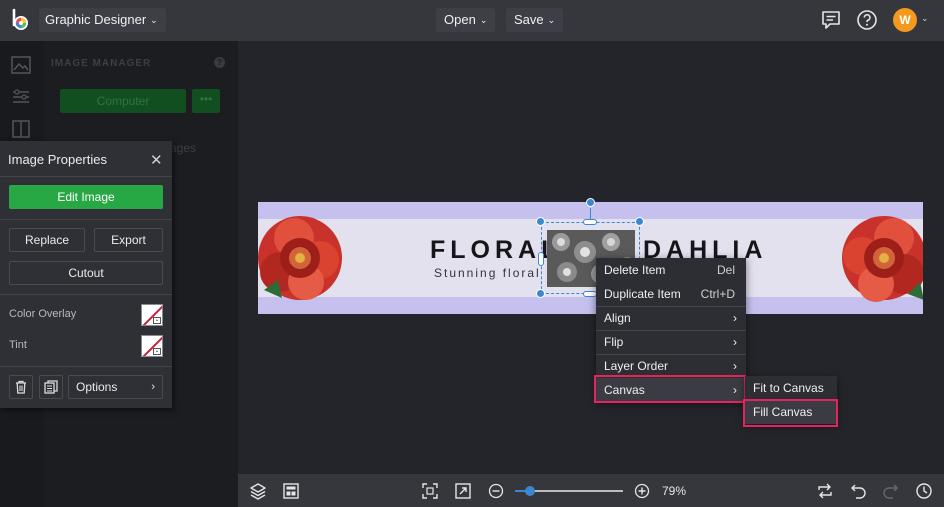  What do you see at coordinates (101, 63) in the screenshot?
I see `image-manager-title: IMAGE MANAGER` at bounding box center [101, 63].